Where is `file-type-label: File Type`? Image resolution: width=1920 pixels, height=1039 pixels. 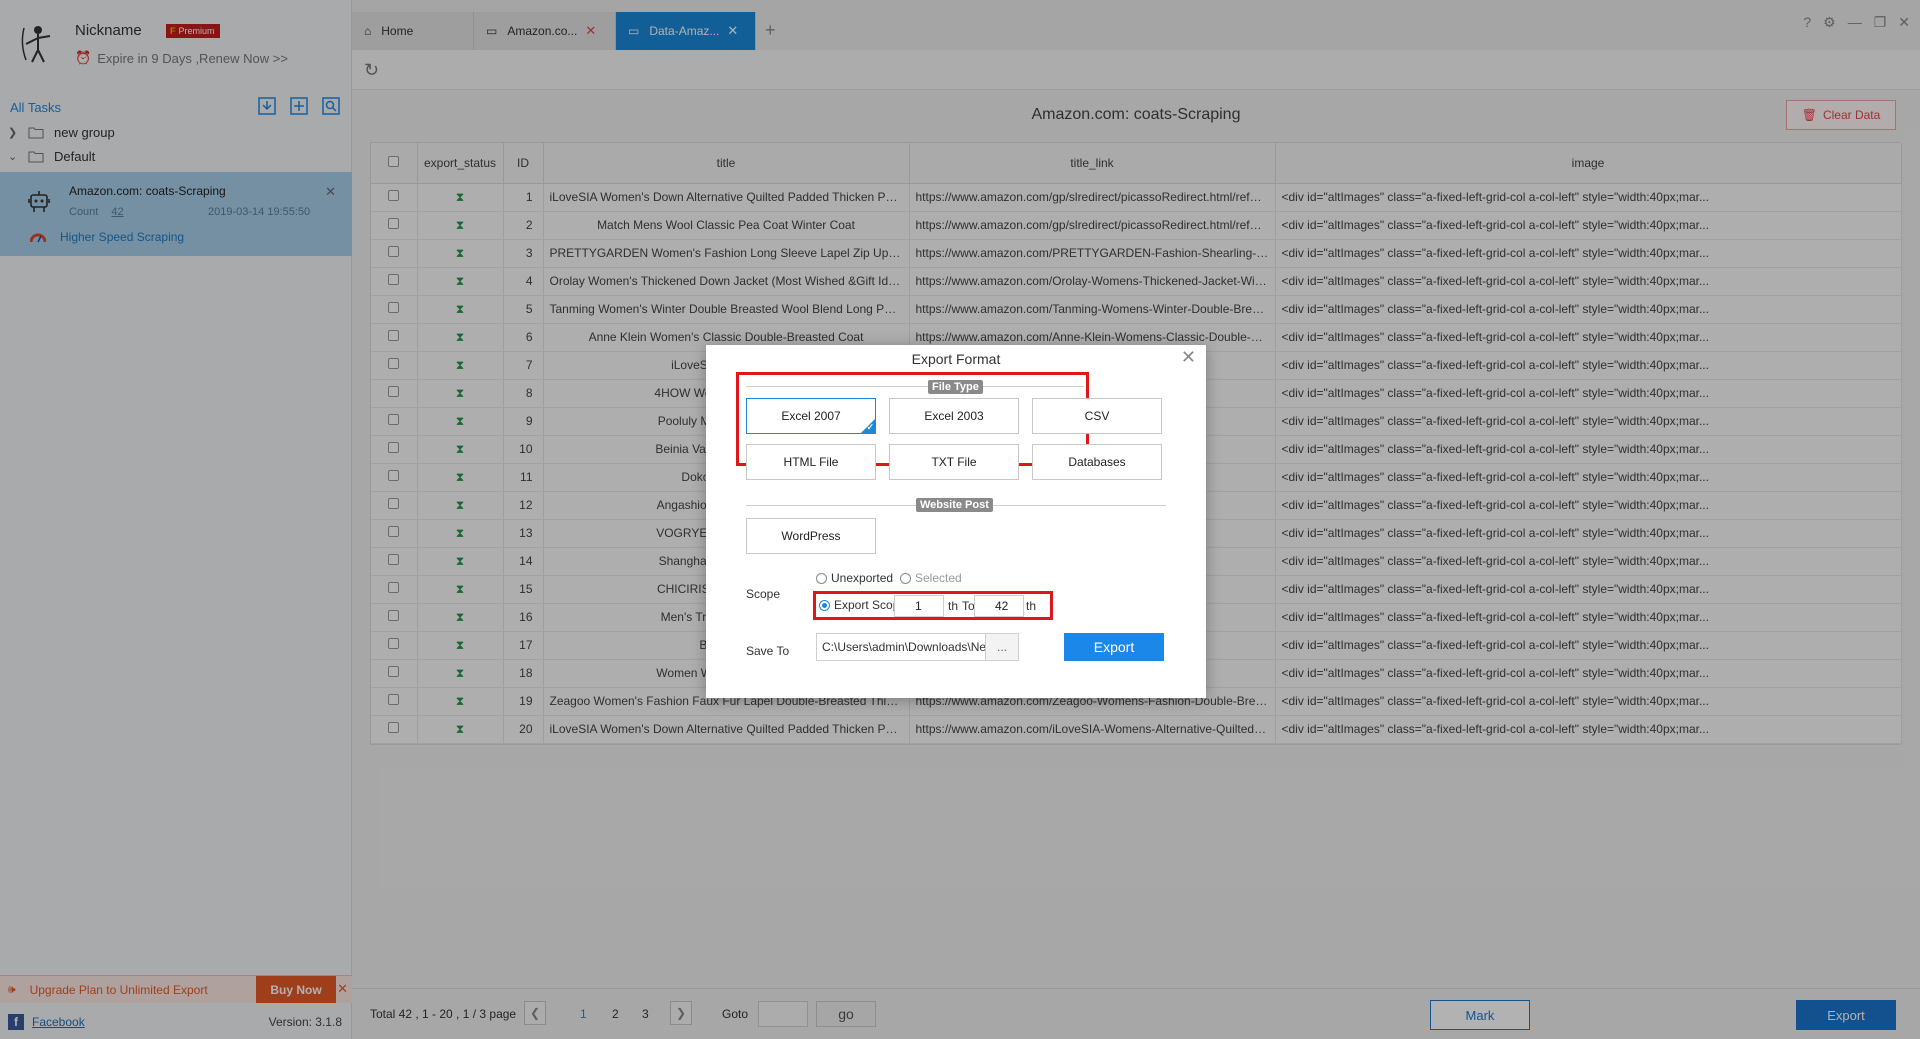
file-type-label: File Type is located at coordinates (955, 387).